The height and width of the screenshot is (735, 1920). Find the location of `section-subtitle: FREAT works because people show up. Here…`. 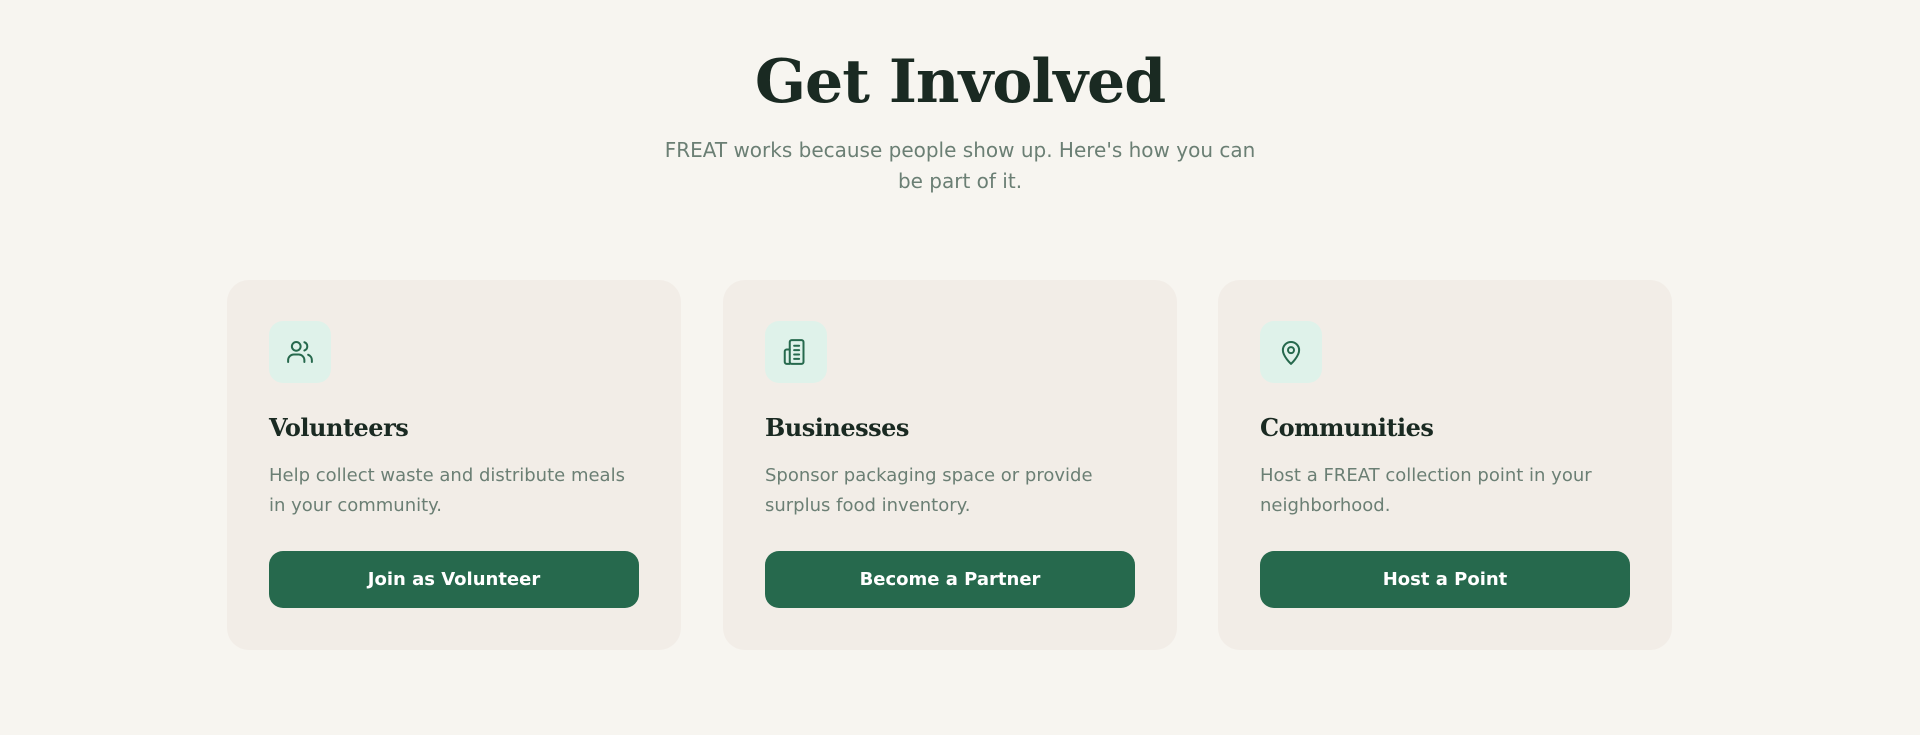

section-subtitle: FREAT works because people show up. Here… is located at coordinates (960, 165).